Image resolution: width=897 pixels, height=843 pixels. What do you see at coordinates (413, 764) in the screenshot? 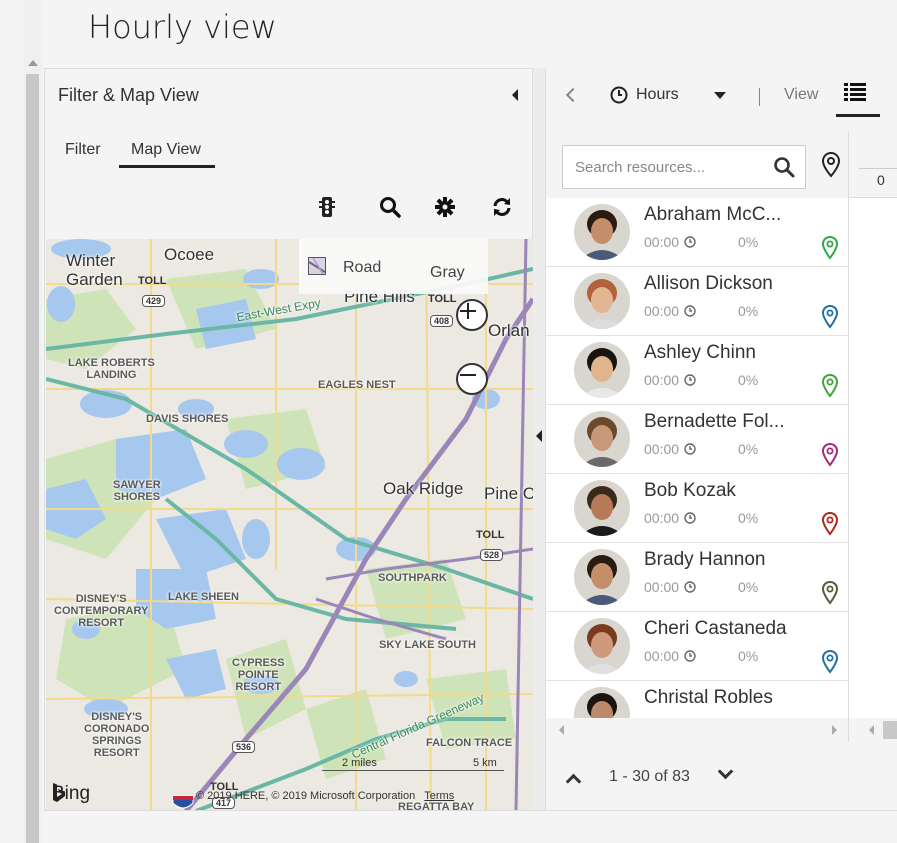
I see `map-scale-bar: 2 miles 5 km` at bounding box center [413, 764].